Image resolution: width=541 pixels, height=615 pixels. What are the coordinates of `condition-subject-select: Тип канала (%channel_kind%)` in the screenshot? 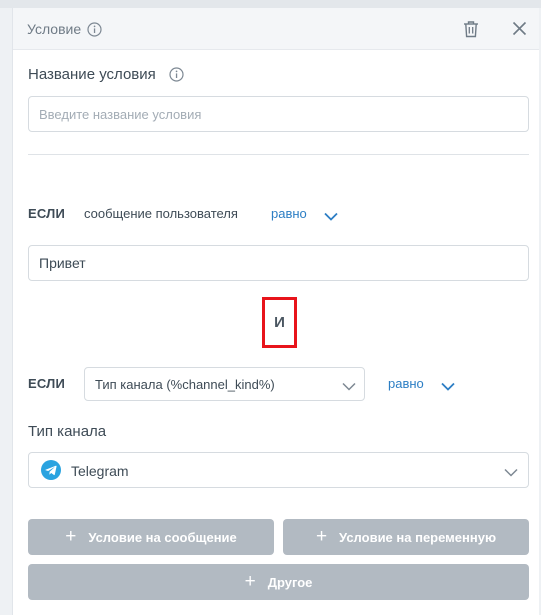 It's located at (224, 384).